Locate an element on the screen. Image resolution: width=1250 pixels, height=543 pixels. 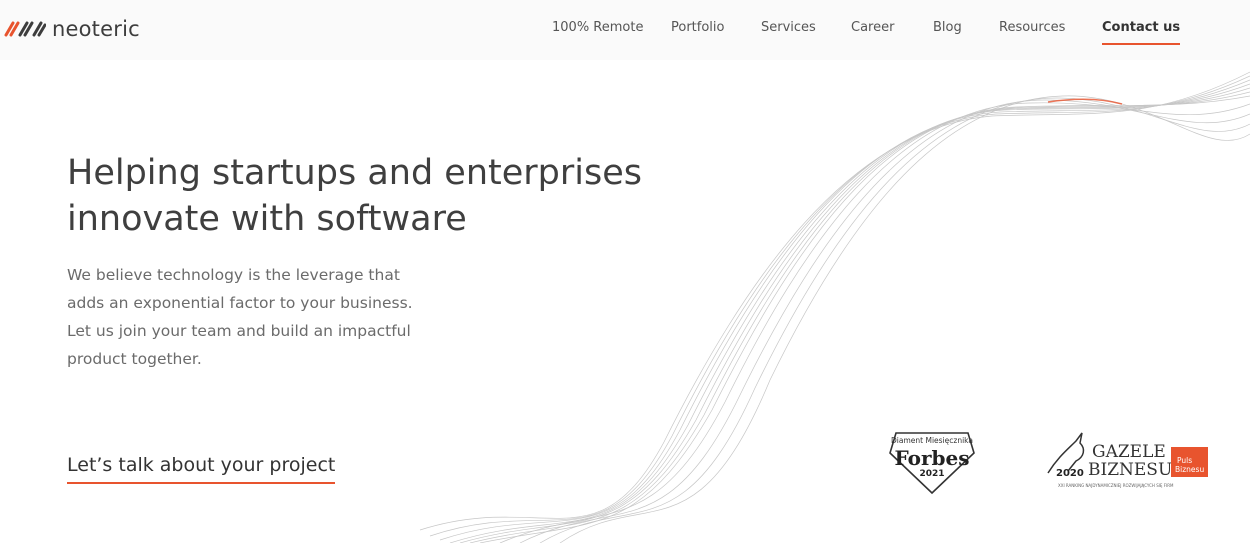
active-underline is located at coordinates (1141, 44).